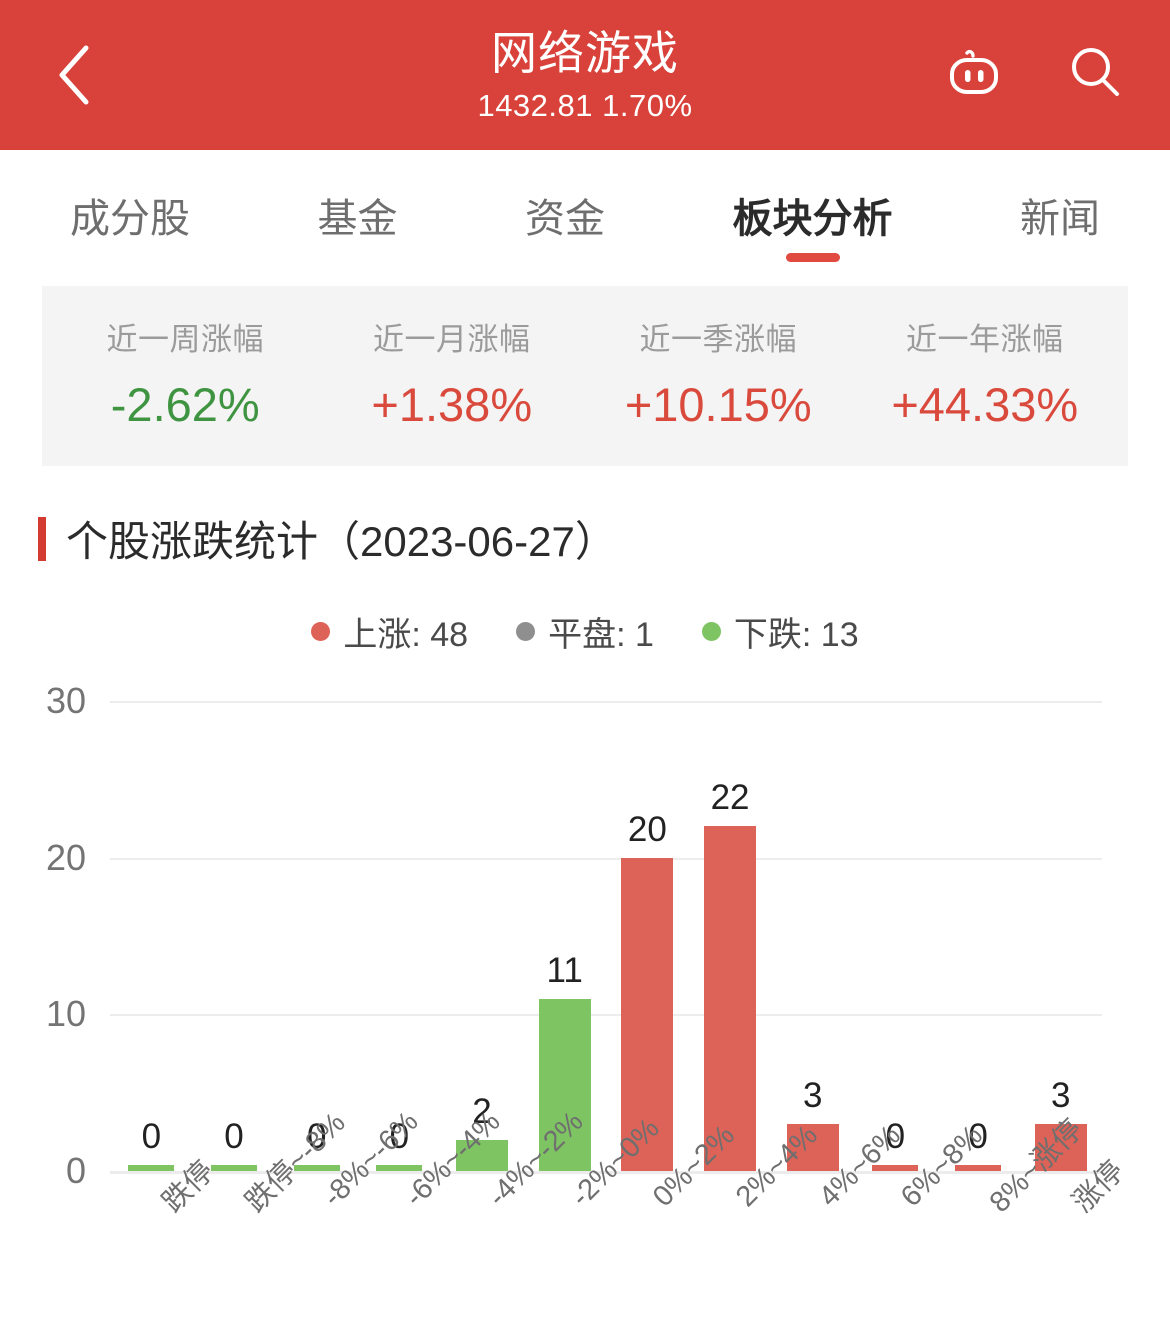 The width and height of the screenshot is (1170, 1317). What do you see at coordinates (1013, 1205) in the screenshot?
I see `x-axis-tick-col: 8%~涨停` at bounding box center [1013, 1205].